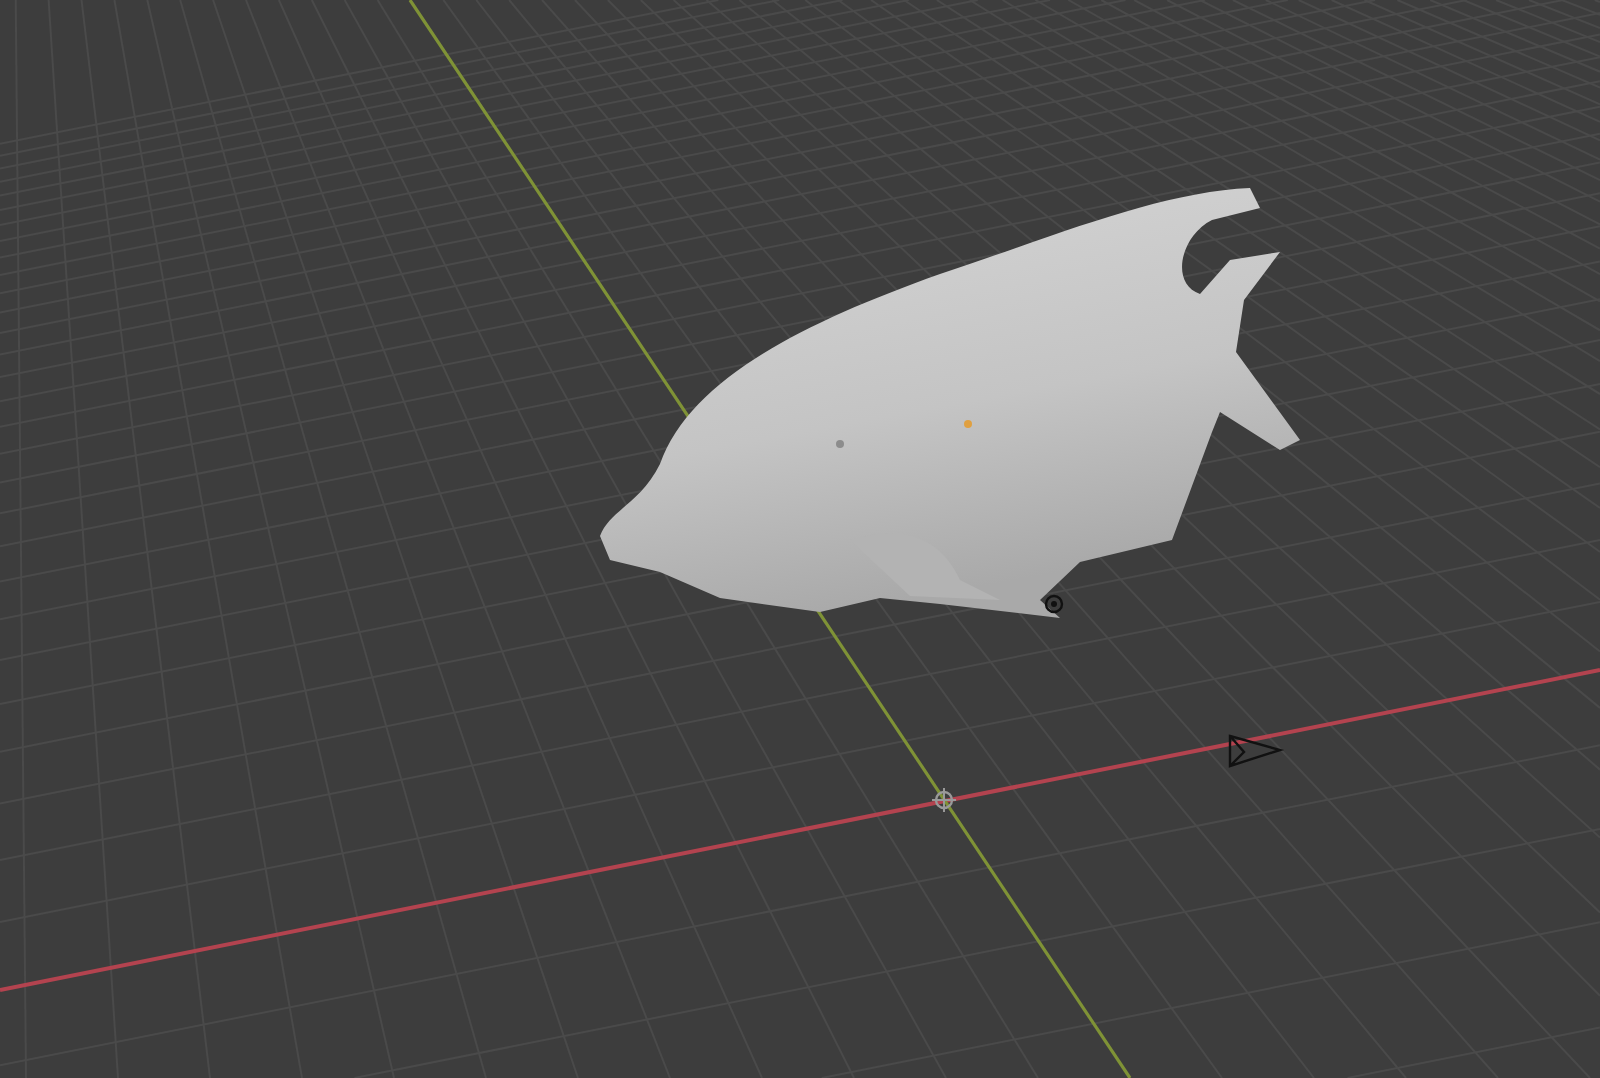 This screenshot has width=1600, height=1078. I want to click on light-icon, so click(1054, 604).